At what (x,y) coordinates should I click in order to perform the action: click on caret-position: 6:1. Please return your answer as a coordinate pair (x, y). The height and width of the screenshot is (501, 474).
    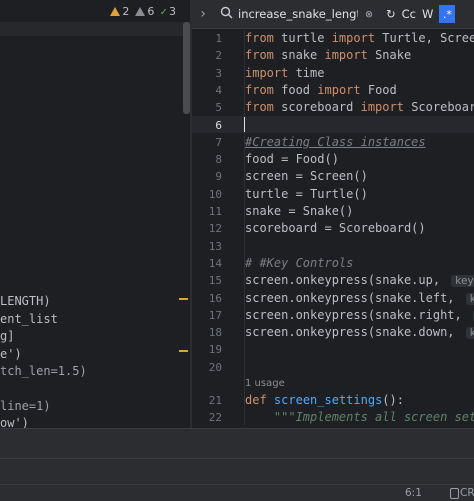
    Looking at the image, I should click on (413, 493).